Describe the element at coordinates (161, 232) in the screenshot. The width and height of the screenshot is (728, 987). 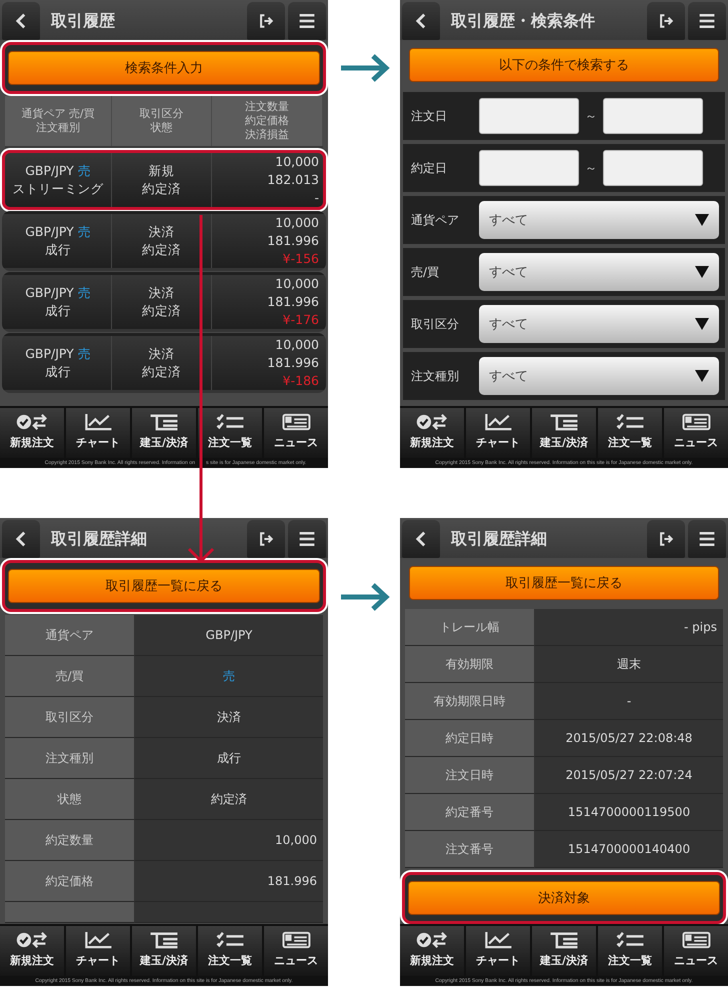
I see `trade-type: 決済` at that location.